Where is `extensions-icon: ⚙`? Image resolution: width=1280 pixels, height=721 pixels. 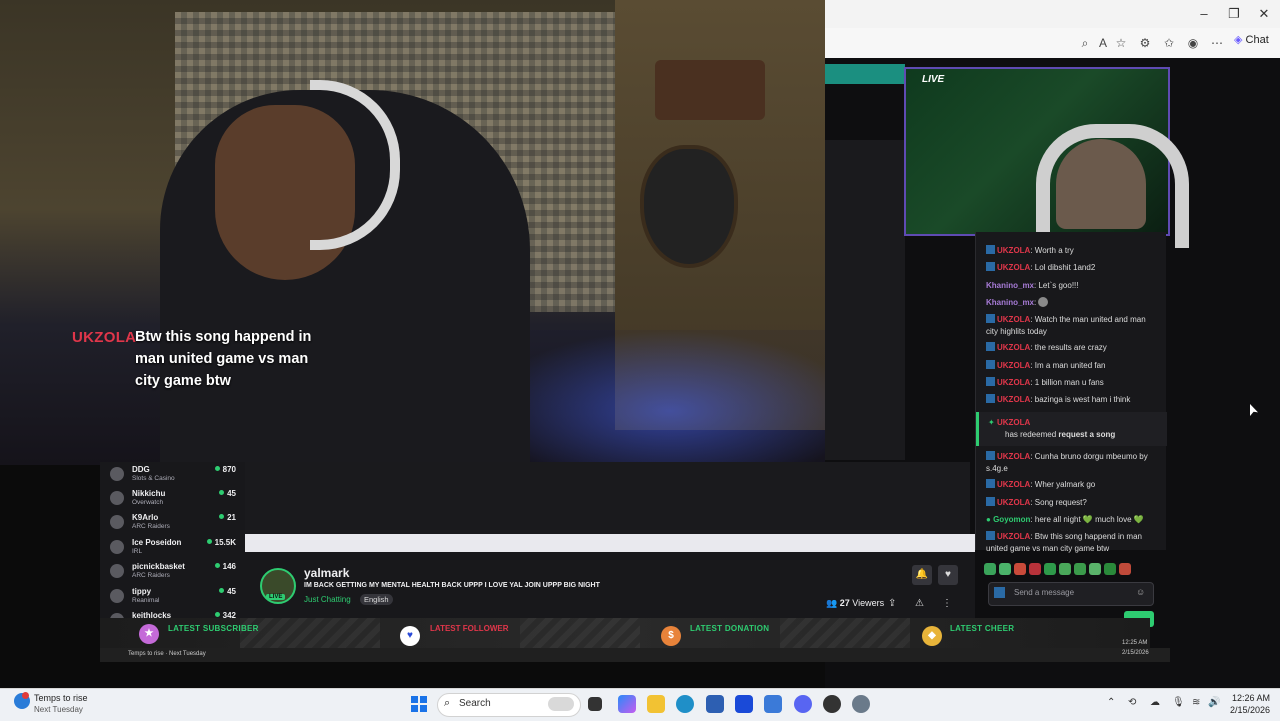
extensions-icon: ⚙ is located at coordinates (1145, 43).